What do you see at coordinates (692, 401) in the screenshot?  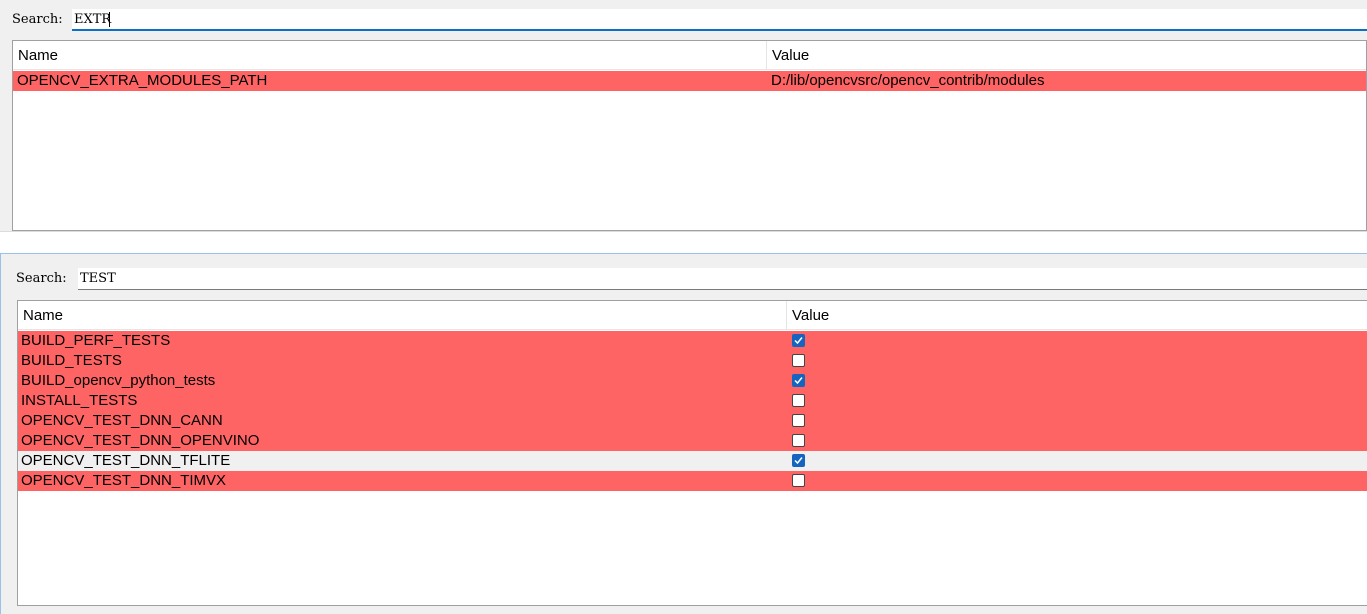 I see `table-row: INSTALL_TESTS` at bounding box center [692, 401].